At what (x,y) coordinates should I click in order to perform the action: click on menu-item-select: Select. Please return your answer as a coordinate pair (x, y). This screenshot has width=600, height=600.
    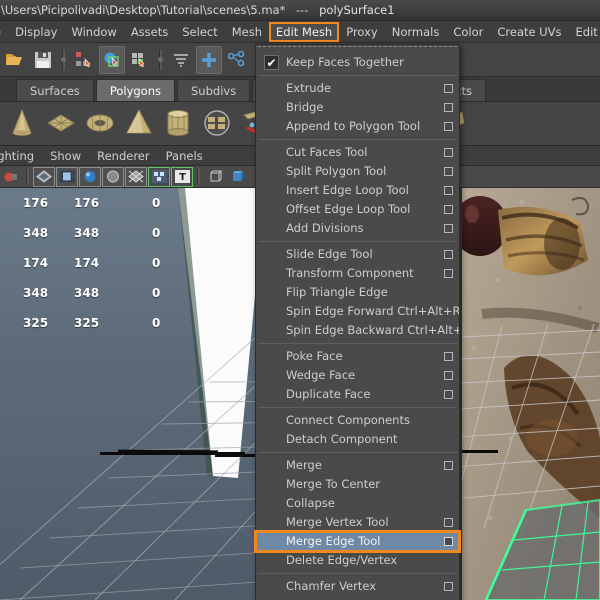
    Looking at the image, I should click on (199, 32).